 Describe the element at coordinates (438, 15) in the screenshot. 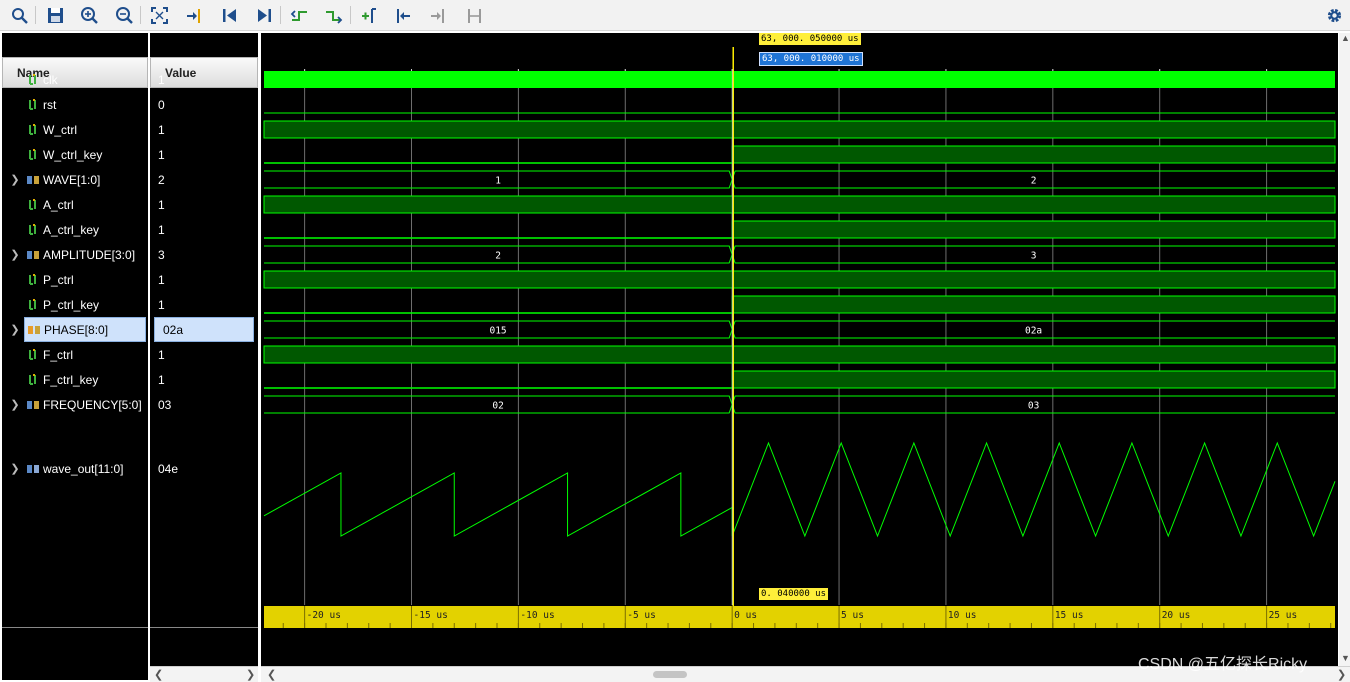

I see `next-marker-button` at that location.